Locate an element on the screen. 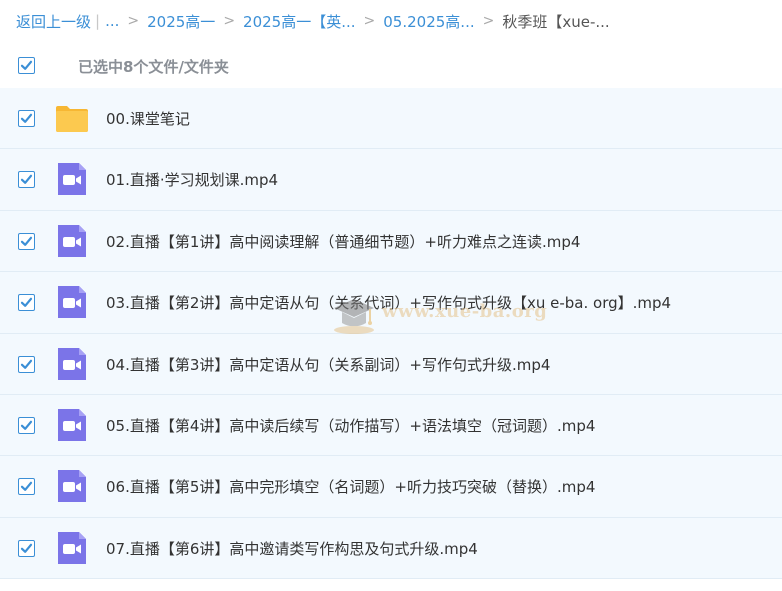 The image size is (782, 591). file-row: 07.直播【第6讲】高中邀请类写作构思及句式升级.mp4 is located at coordinates (391, 548).